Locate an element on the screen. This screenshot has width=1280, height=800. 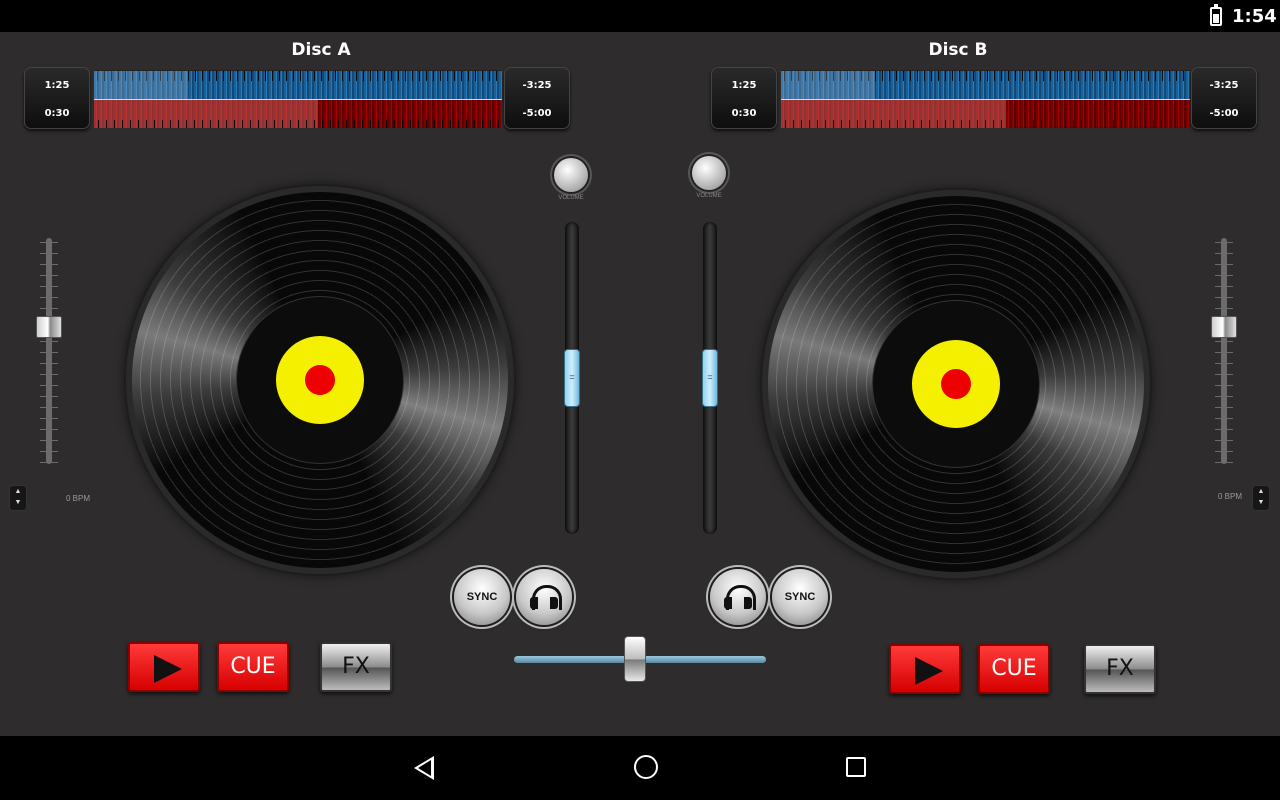
deck-b-waveform is located at coordinates (985, 99).